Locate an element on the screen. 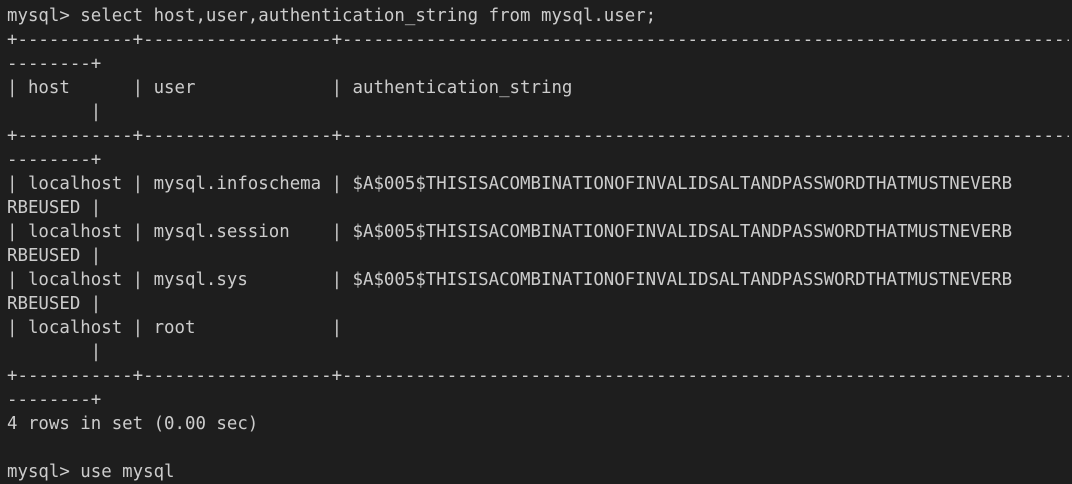 The height and width of the screenshot is (484, 1072). terminal-prompt-line: mysql> use mysql is located at coordinates (538, 472).